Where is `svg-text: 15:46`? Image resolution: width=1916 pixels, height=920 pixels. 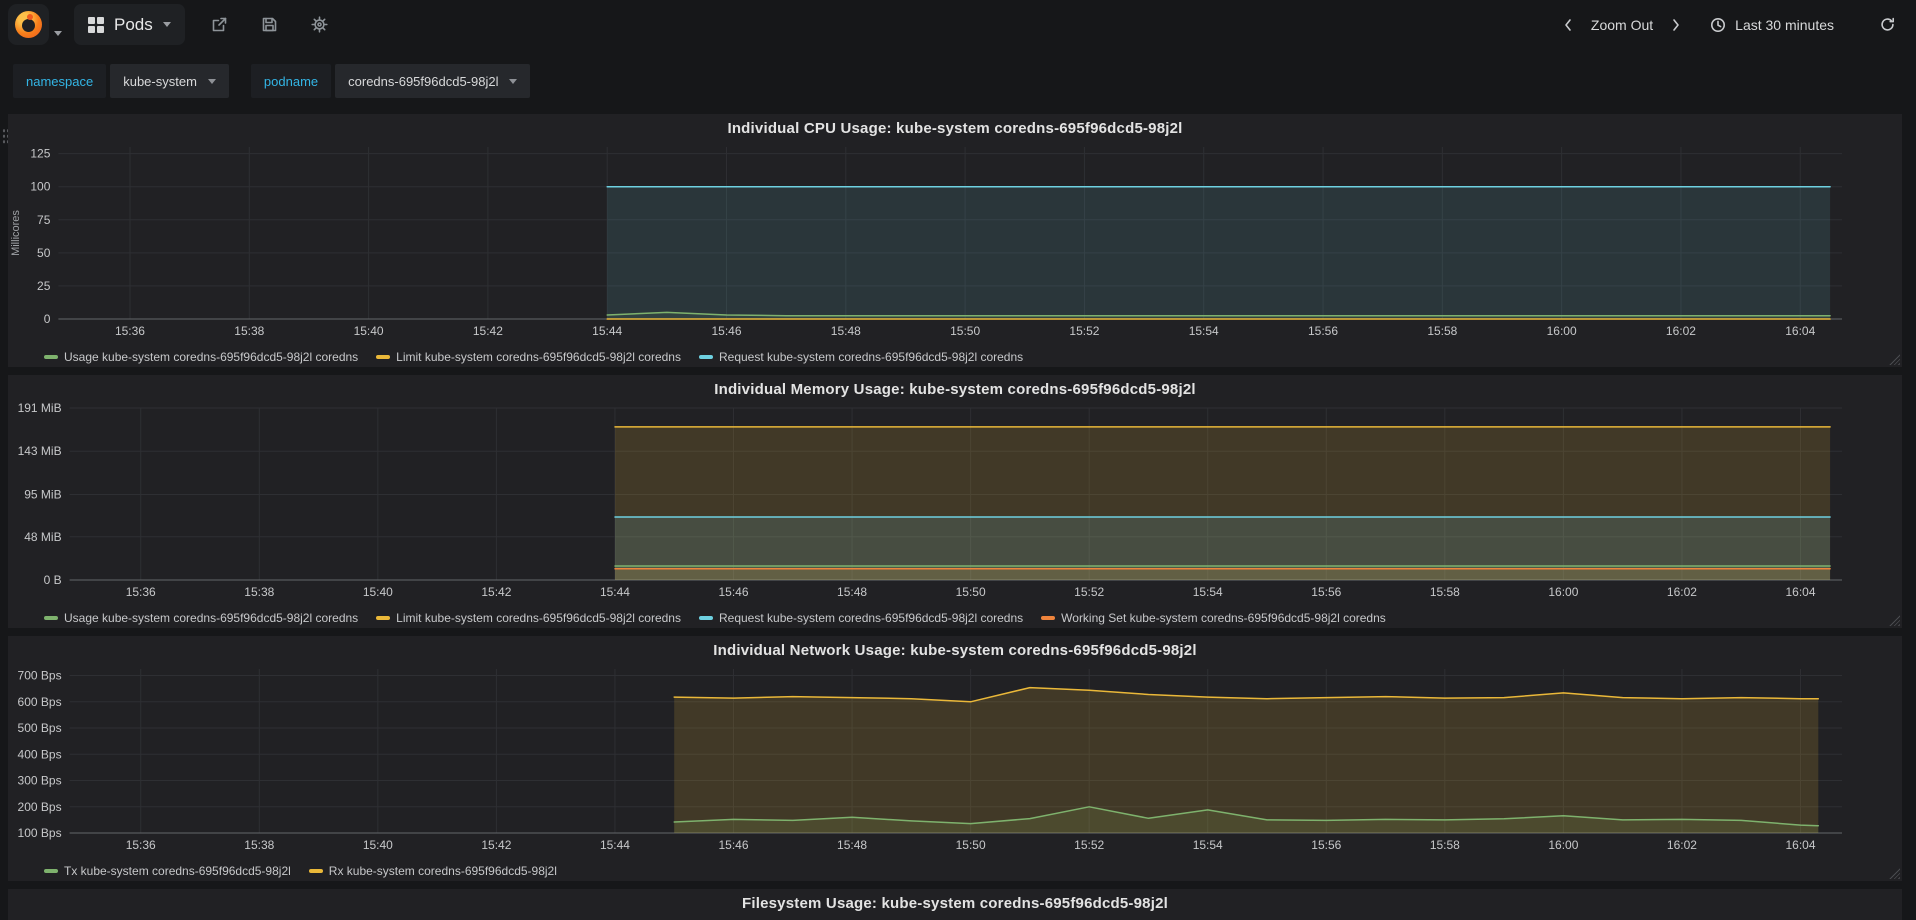 svg-text: 15:46 is located at coordinates (733, 845).